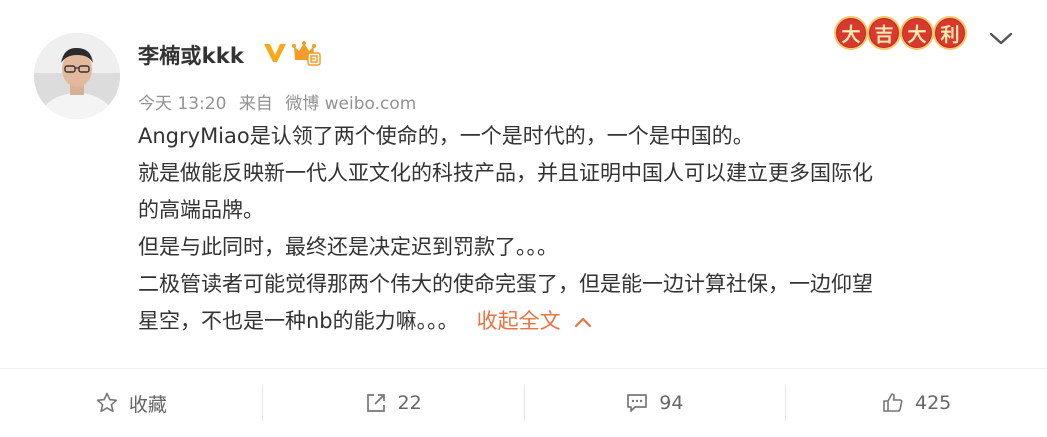  What do you see at coordinates (350, 104) in the screenshot?
I see `post-source: 微博 weibo.com` at bounding box center [350, 104].